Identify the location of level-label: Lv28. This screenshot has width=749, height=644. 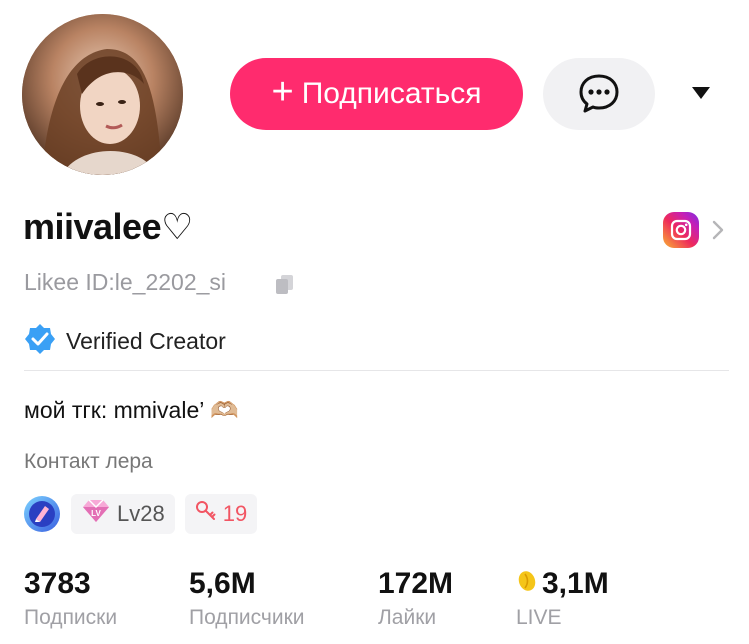
(141, 513).